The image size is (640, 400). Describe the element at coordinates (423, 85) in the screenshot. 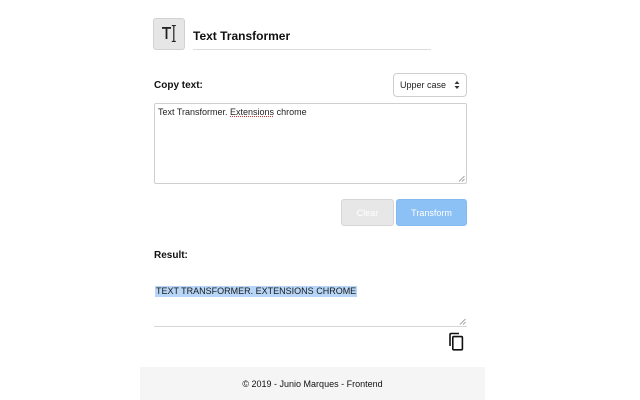

I see `case-select-value: Upper case` at that location.